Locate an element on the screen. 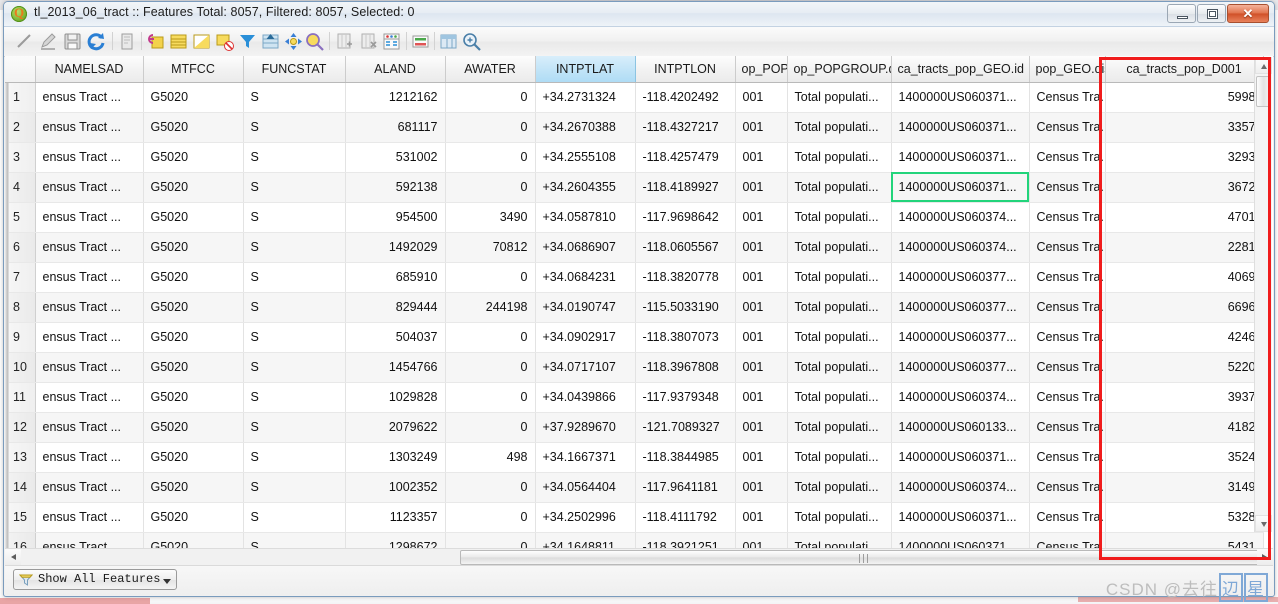  cell-INTPTLAT: +34.0717107 is located at coordinates (585, 367).